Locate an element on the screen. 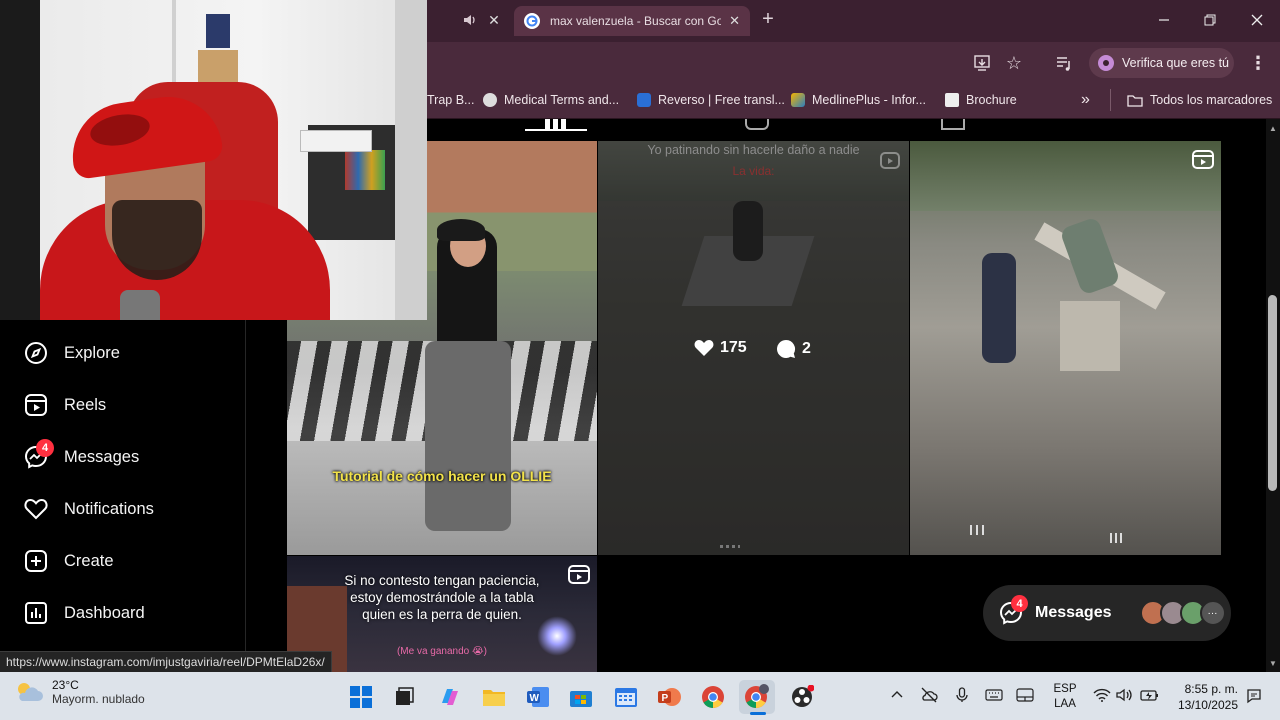  chevron-up-icon is located at coordinates (897, 694).